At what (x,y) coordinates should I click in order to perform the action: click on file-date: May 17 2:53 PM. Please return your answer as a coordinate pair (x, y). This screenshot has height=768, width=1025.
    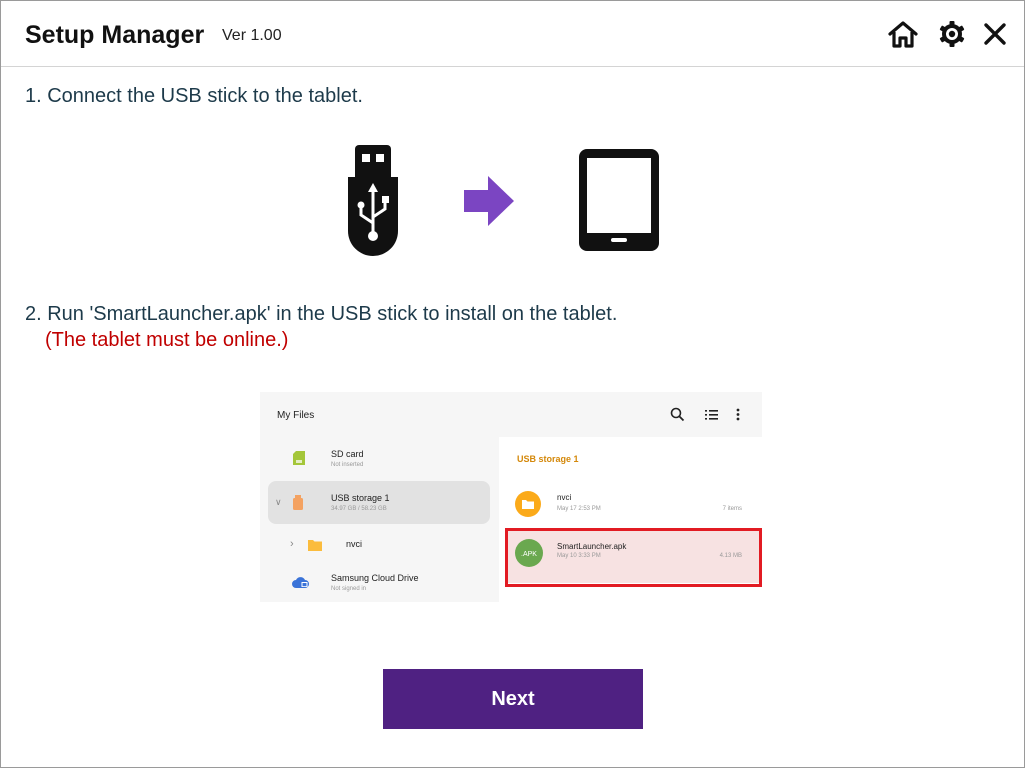
    Looking at the image, I should click on (579, 509).